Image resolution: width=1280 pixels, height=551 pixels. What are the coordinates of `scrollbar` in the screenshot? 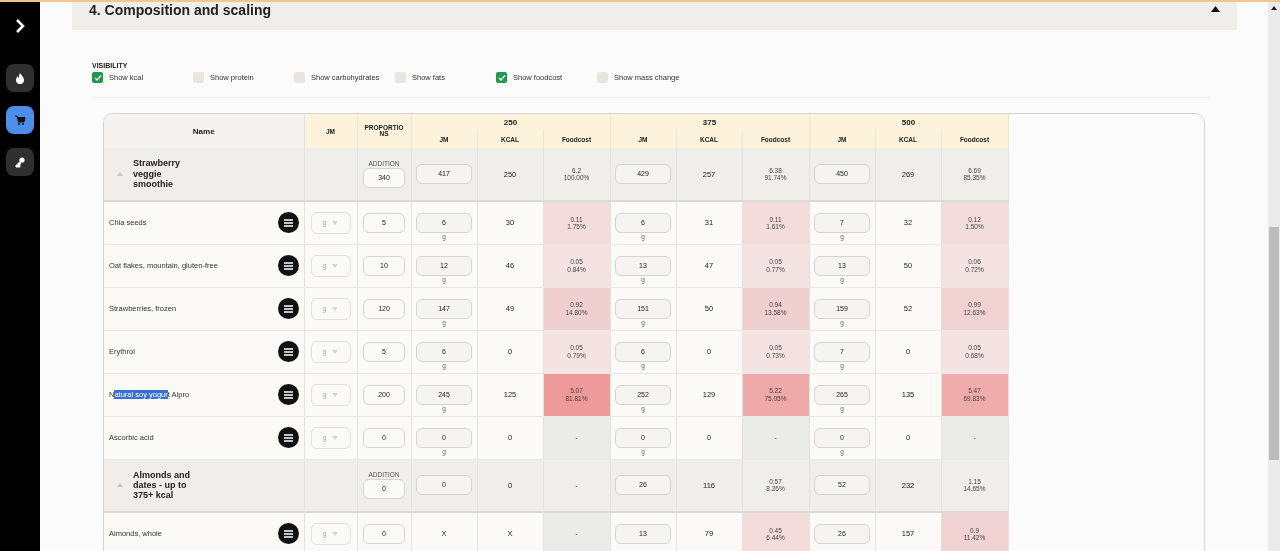 It's located at (1274, 276).